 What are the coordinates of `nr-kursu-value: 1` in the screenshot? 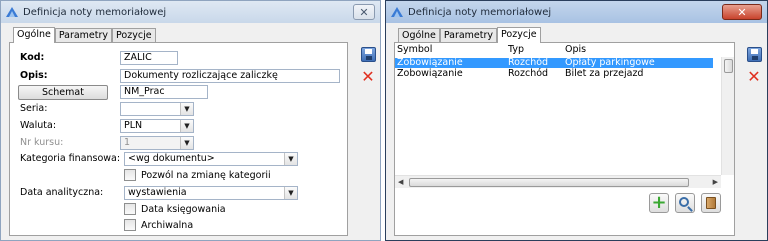 It's located at (127, 142).